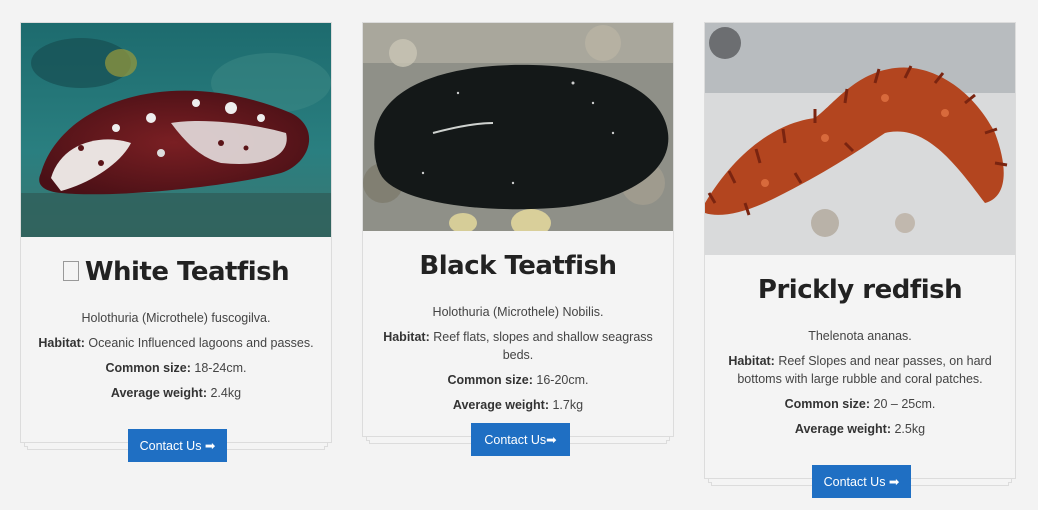  Describe the element at coordinates (176, 318) in the screenshot. I see `scientific-name: Holothuria (Microthele) fuscogilva.` at that location.